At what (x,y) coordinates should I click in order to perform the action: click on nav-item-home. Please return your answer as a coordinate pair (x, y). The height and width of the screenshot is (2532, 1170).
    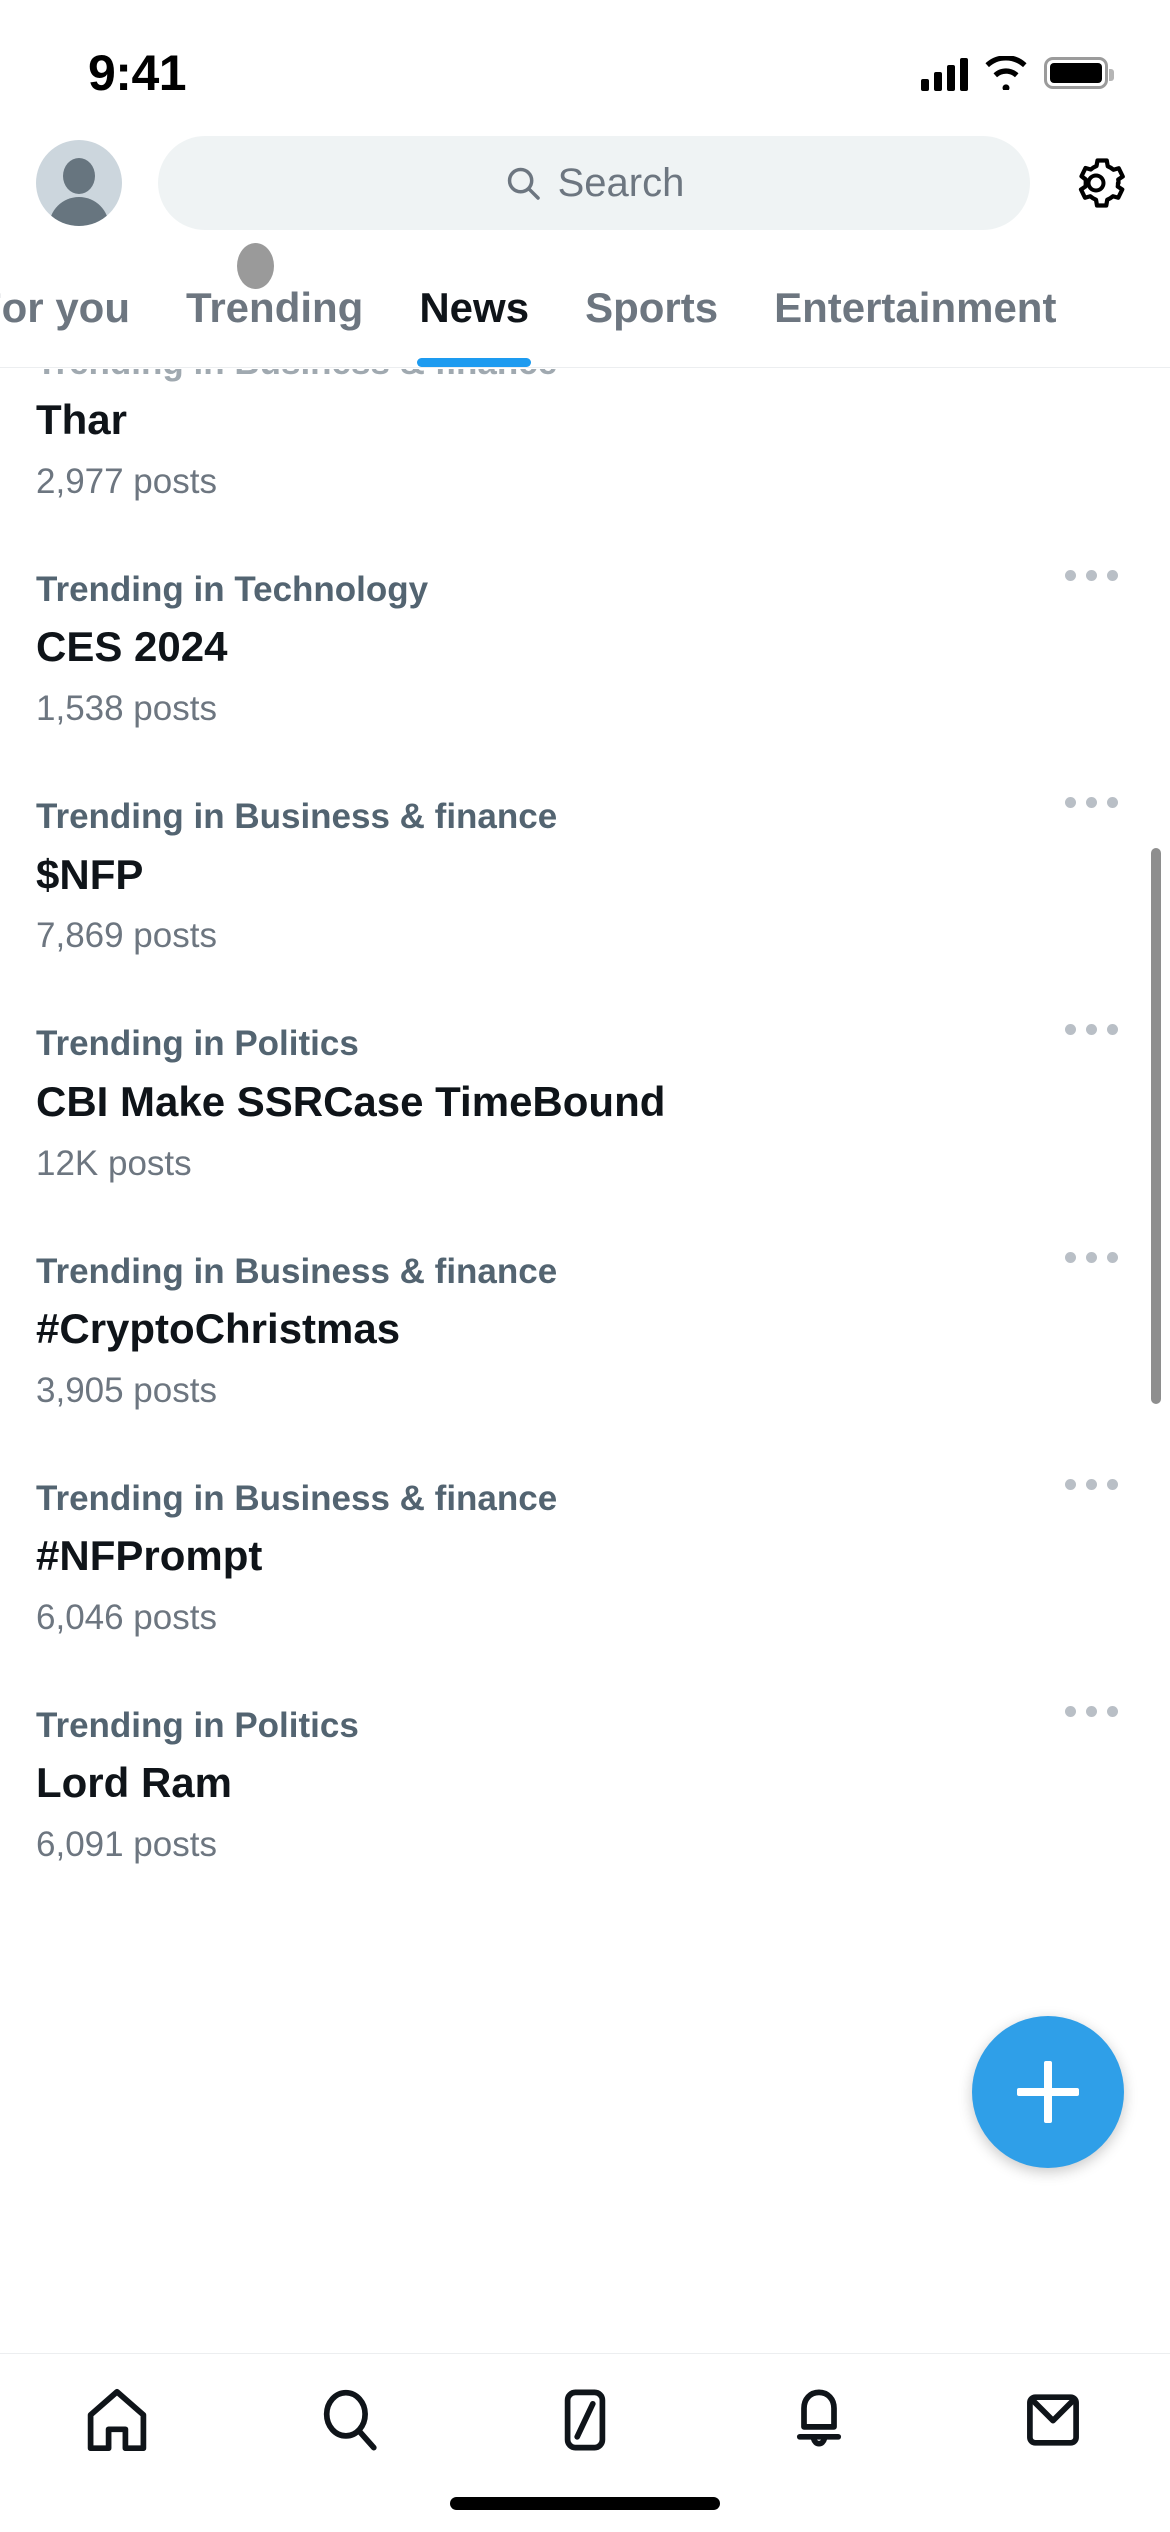
    Looking at the image, I should click on (117, 2420).